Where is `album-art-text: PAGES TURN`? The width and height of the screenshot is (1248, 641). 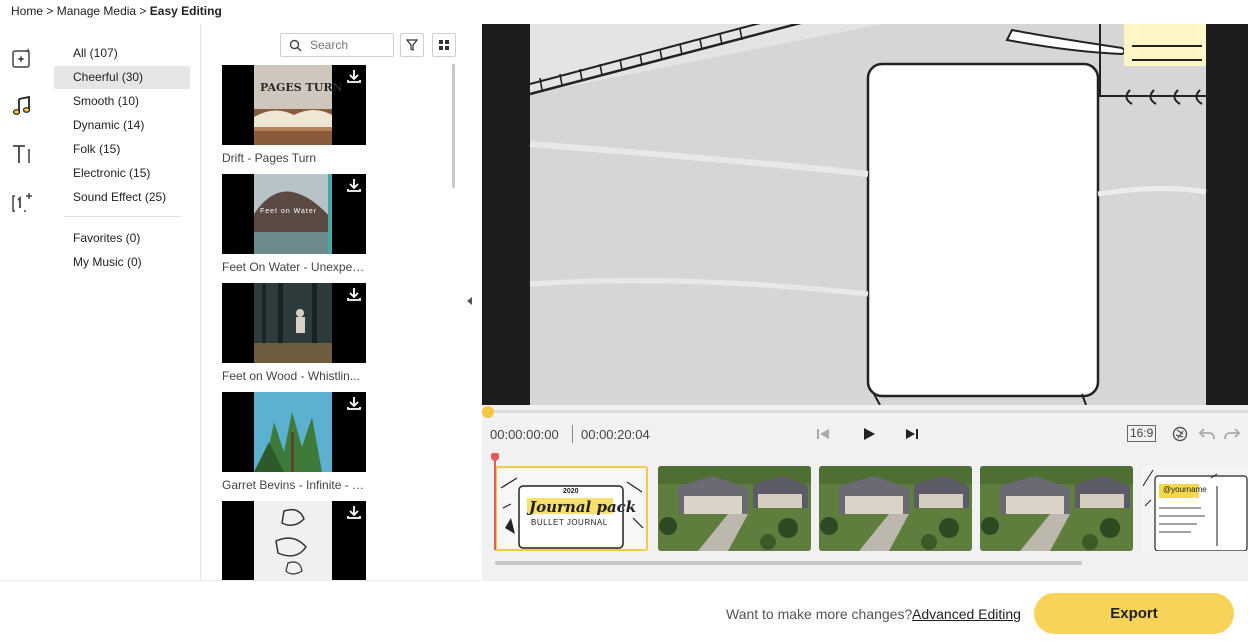
album-art-text: PAGES TURN is located at coordinates (301, 87).